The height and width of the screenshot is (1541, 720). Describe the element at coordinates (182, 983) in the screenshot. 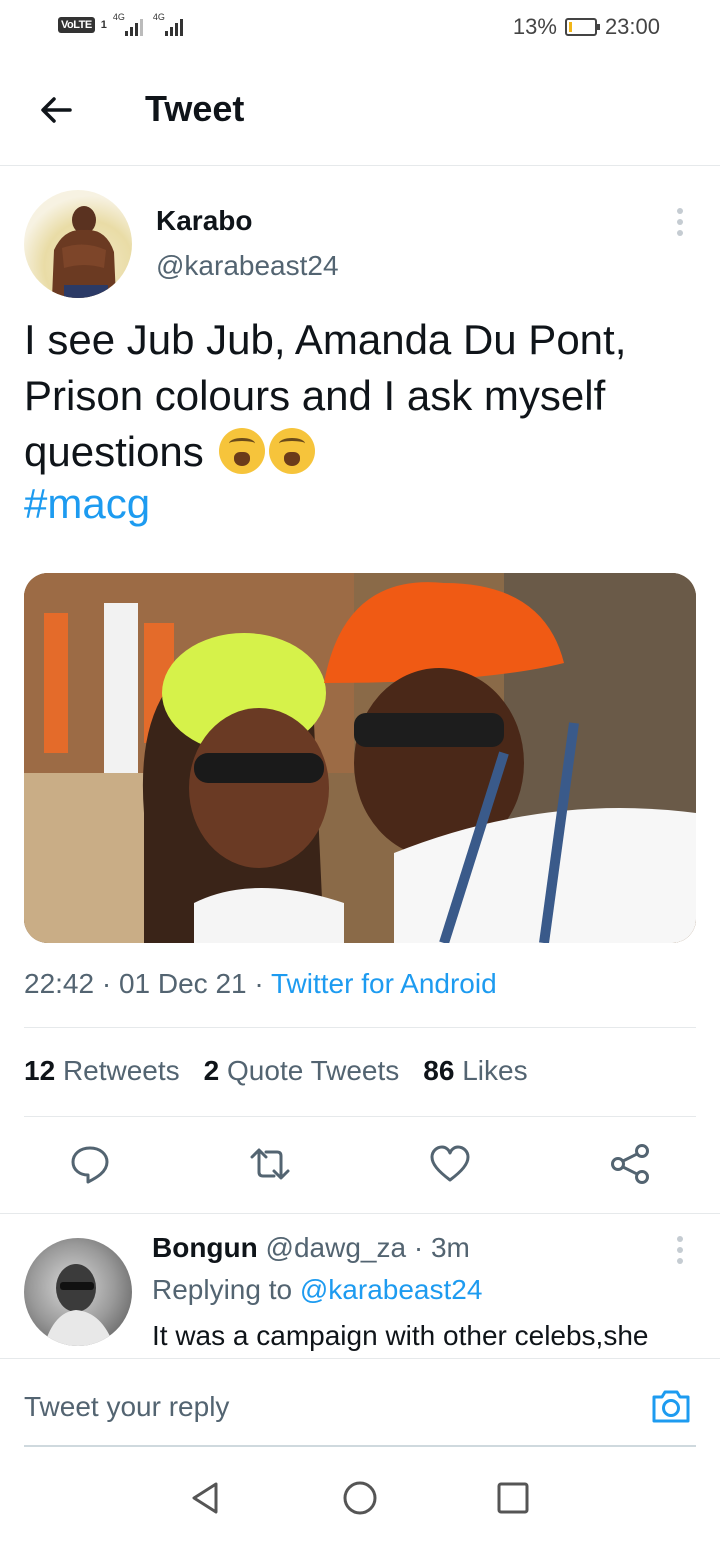

I see `tweet-date: 01 Dec 21` at that location.